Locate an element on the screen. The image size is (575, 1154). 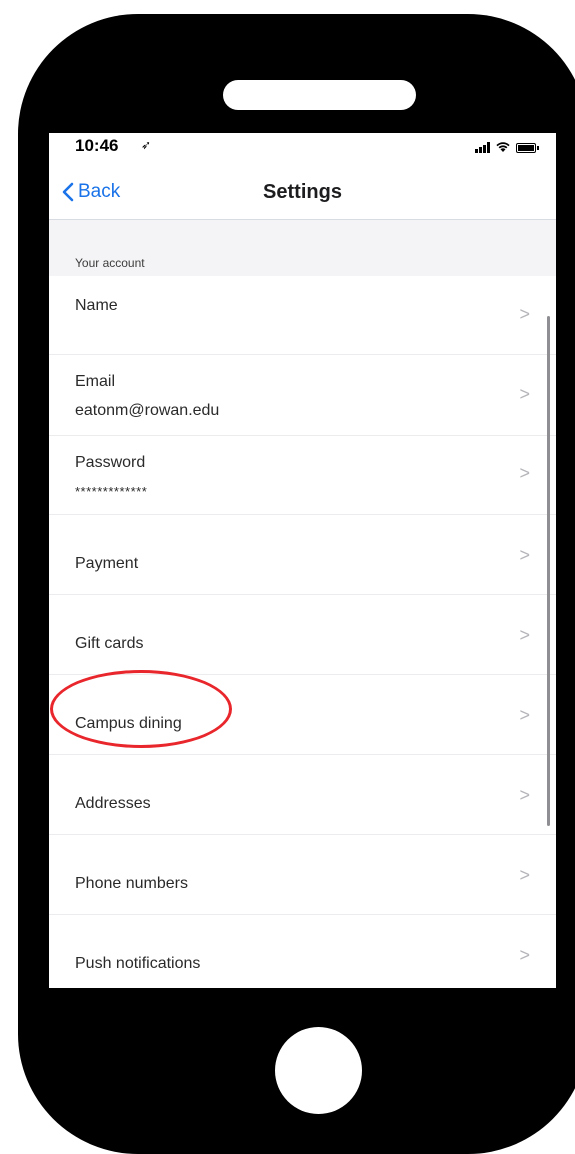
status-time: 10:46 is located at coordinates (97, 145).